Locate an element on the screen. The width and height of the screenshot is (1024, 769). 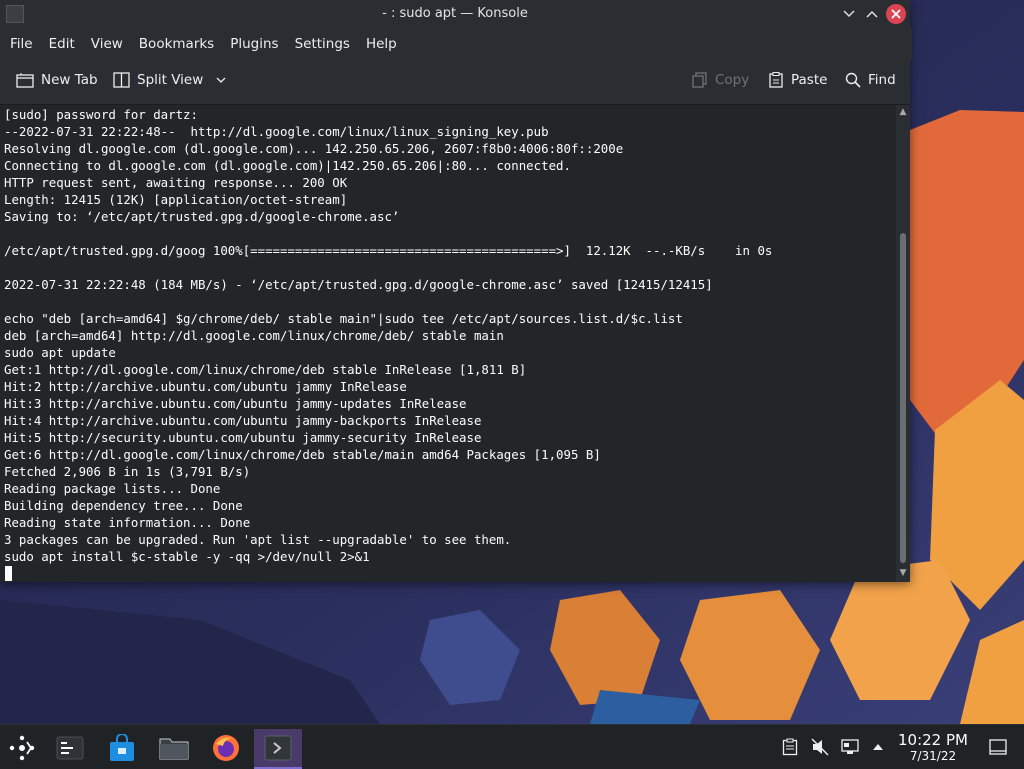
show-desktop-button is located at coordinates (998, 747).